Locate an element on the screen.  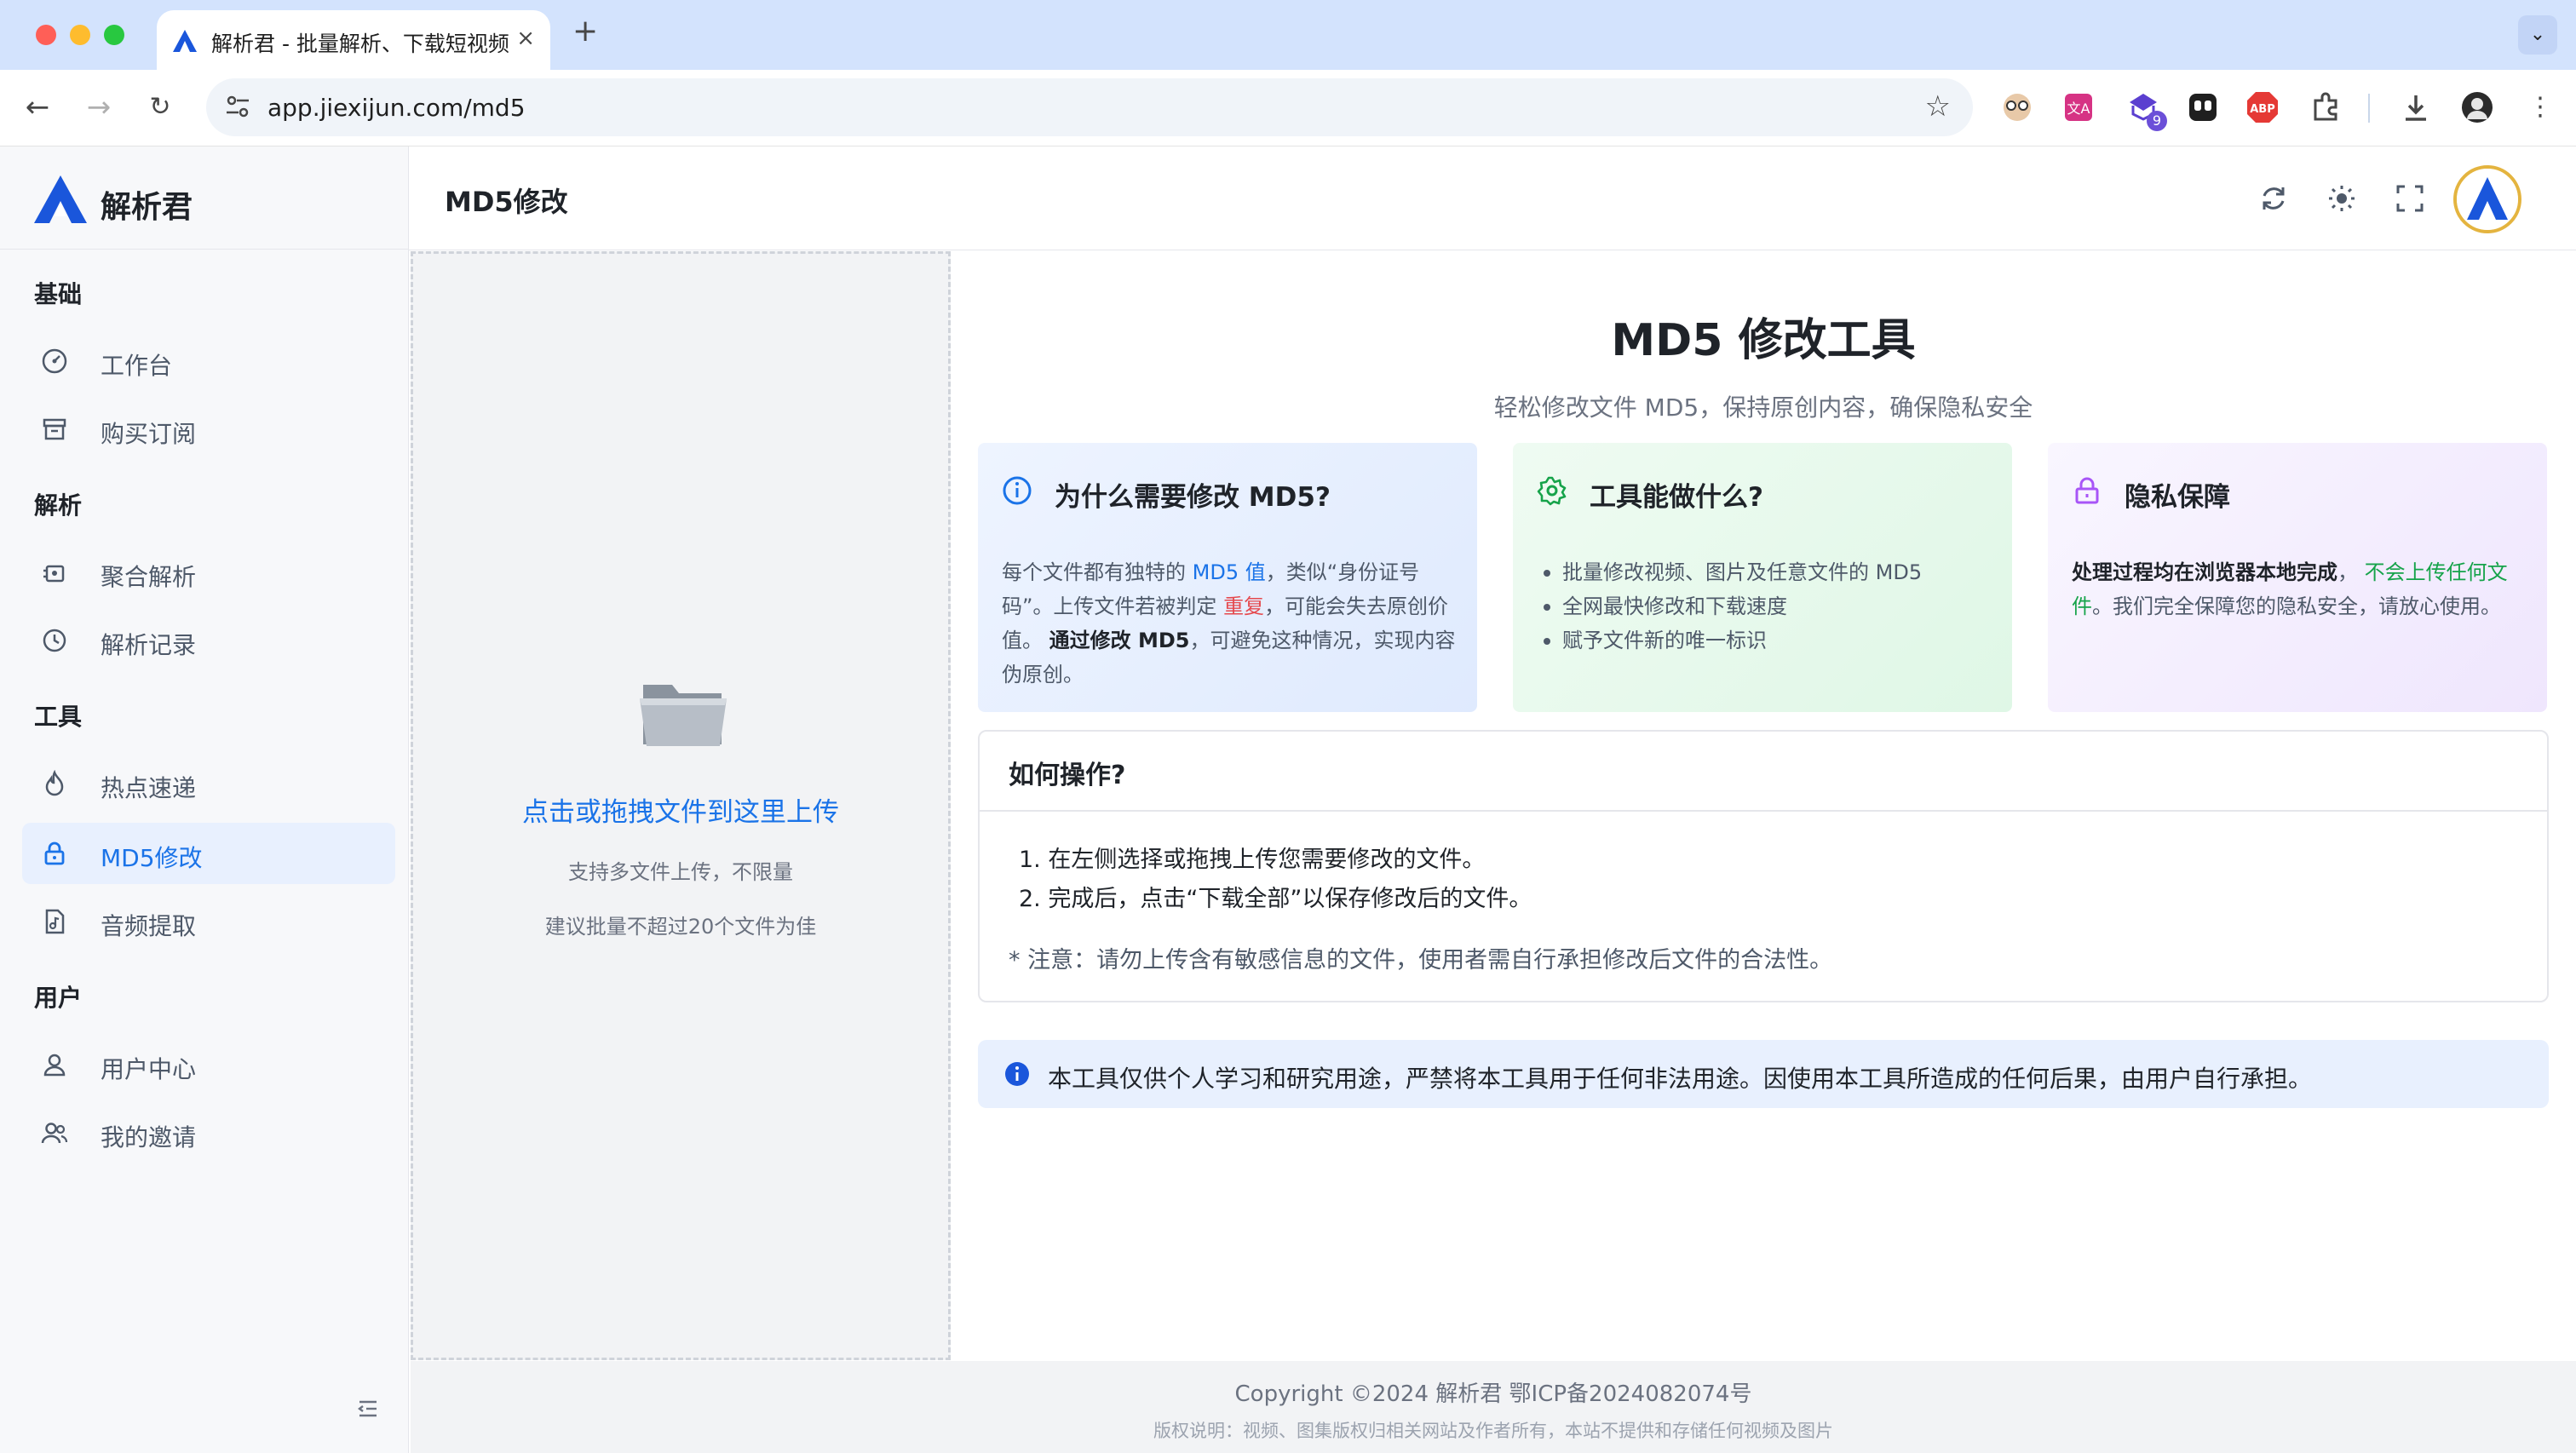
sidebar-item-aggregate: 聚合解析 is located at coordinates (208, 572).